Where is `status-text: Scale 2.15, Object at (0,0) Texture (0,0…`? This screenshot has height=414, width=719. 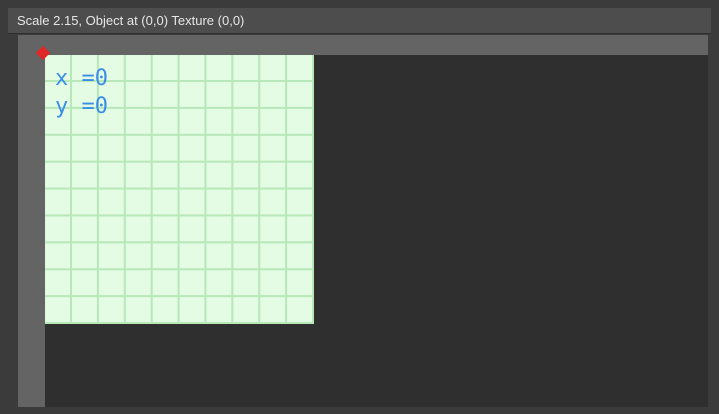
status-text: Scale 2.15, Object at (0,0) Texture (0,0… is located at coordinates (131, 20).